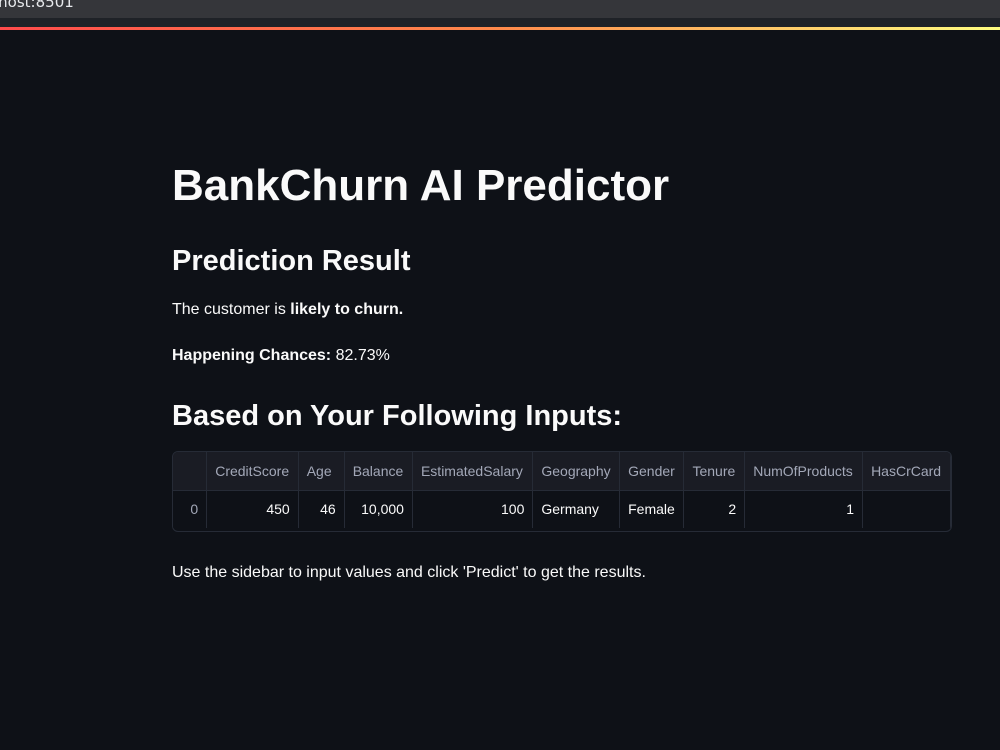  I want to click on cell-hascrcard, so click(906, 509).